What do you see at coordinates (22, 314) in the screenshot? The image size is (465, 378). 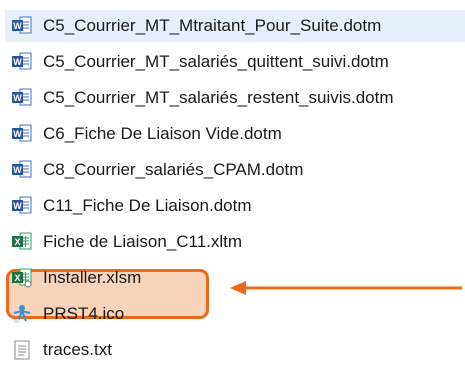 I see `ico-file-icon` at bounding box center [22, 314].